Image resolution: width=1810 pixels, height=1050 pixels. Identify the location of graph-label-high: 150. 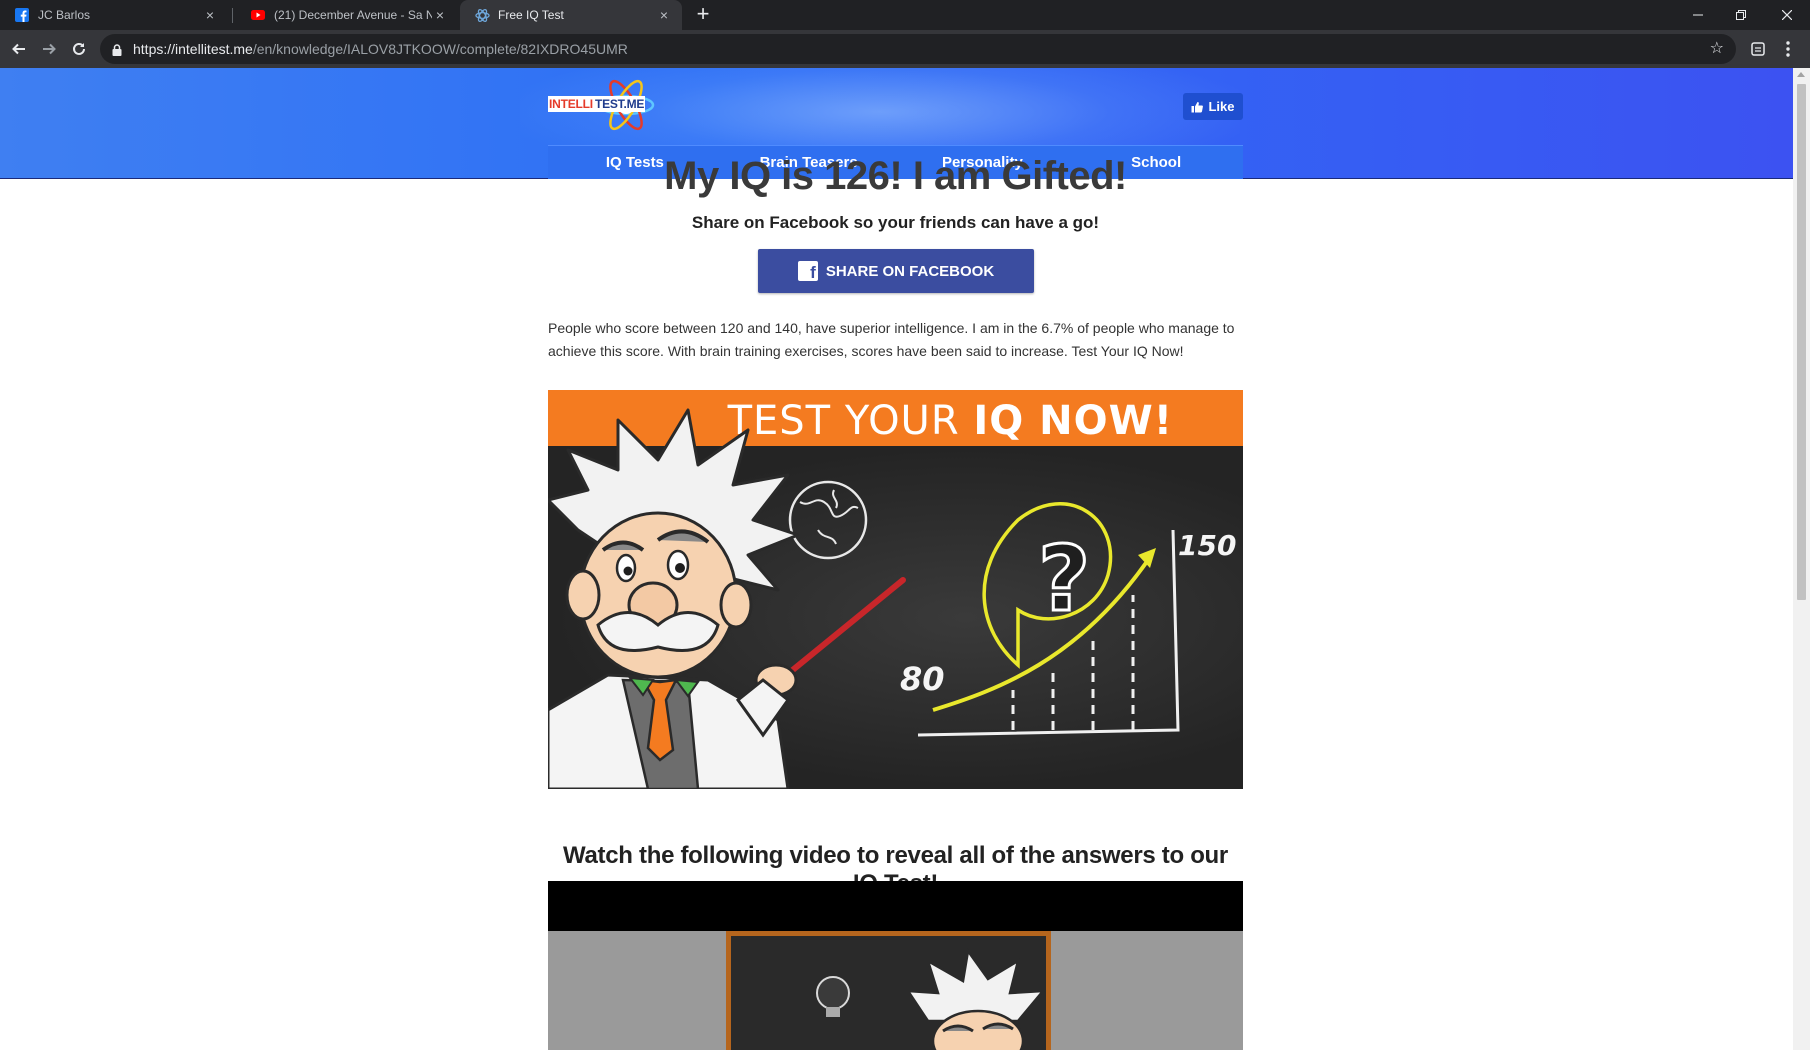
(1207, 545).